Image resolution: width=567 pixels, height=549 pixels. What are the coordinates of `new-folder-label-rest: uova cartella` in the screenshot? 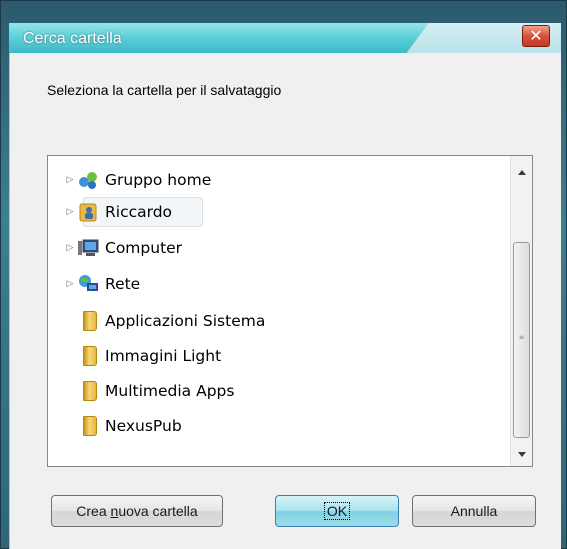 It's located at (158, 511).